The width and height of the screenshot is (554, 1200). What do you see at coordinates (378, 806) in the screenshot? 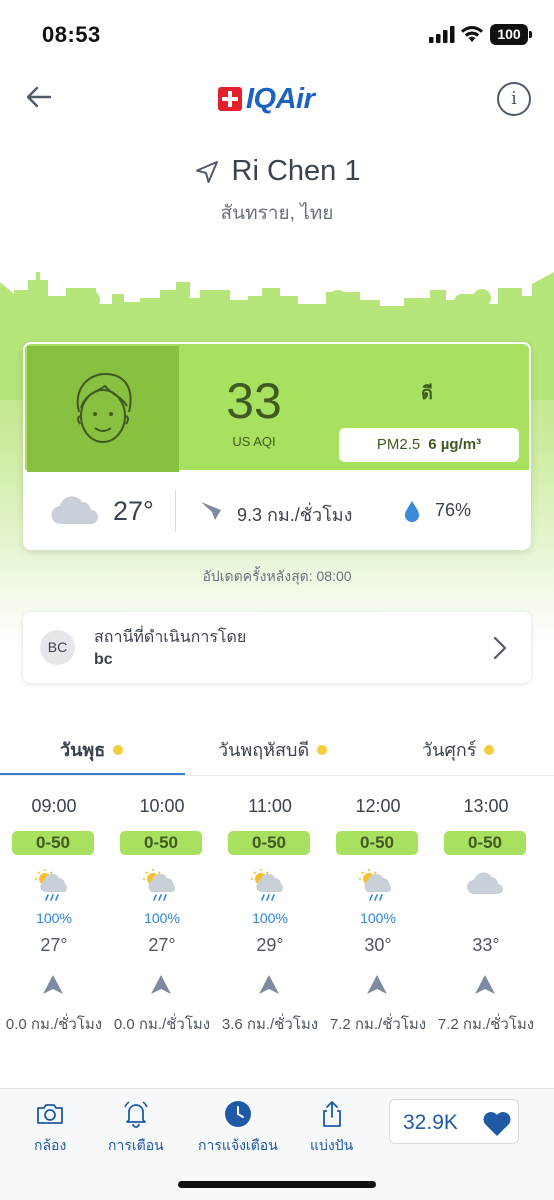
I see `hour-time: 12:00` at bounding box center [378, 806].